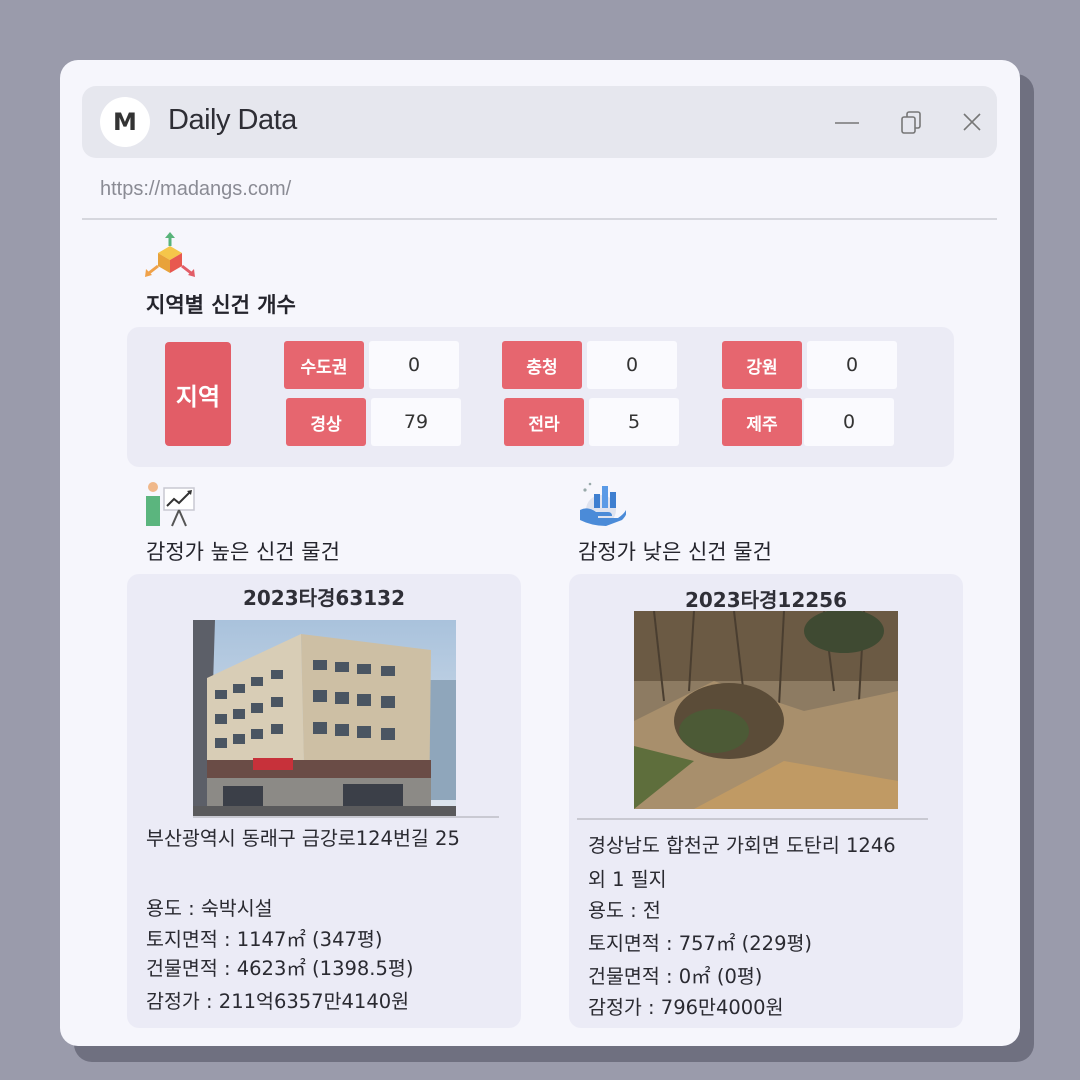 The image size is (1080, 1080). Describe the element at coordinates (324, 596) in the screenshot. I see `high-case-number: 2023타경63132` at that location.